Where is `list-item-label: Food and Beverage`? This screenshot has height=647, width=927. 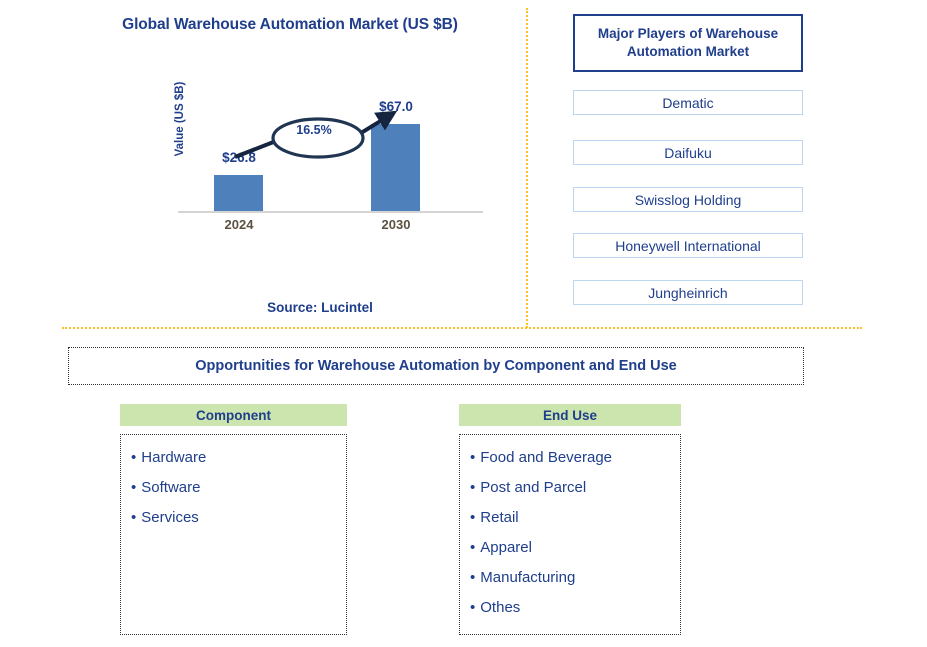 list-item-label: Food and Beverage is located at coordinates (546, 457).